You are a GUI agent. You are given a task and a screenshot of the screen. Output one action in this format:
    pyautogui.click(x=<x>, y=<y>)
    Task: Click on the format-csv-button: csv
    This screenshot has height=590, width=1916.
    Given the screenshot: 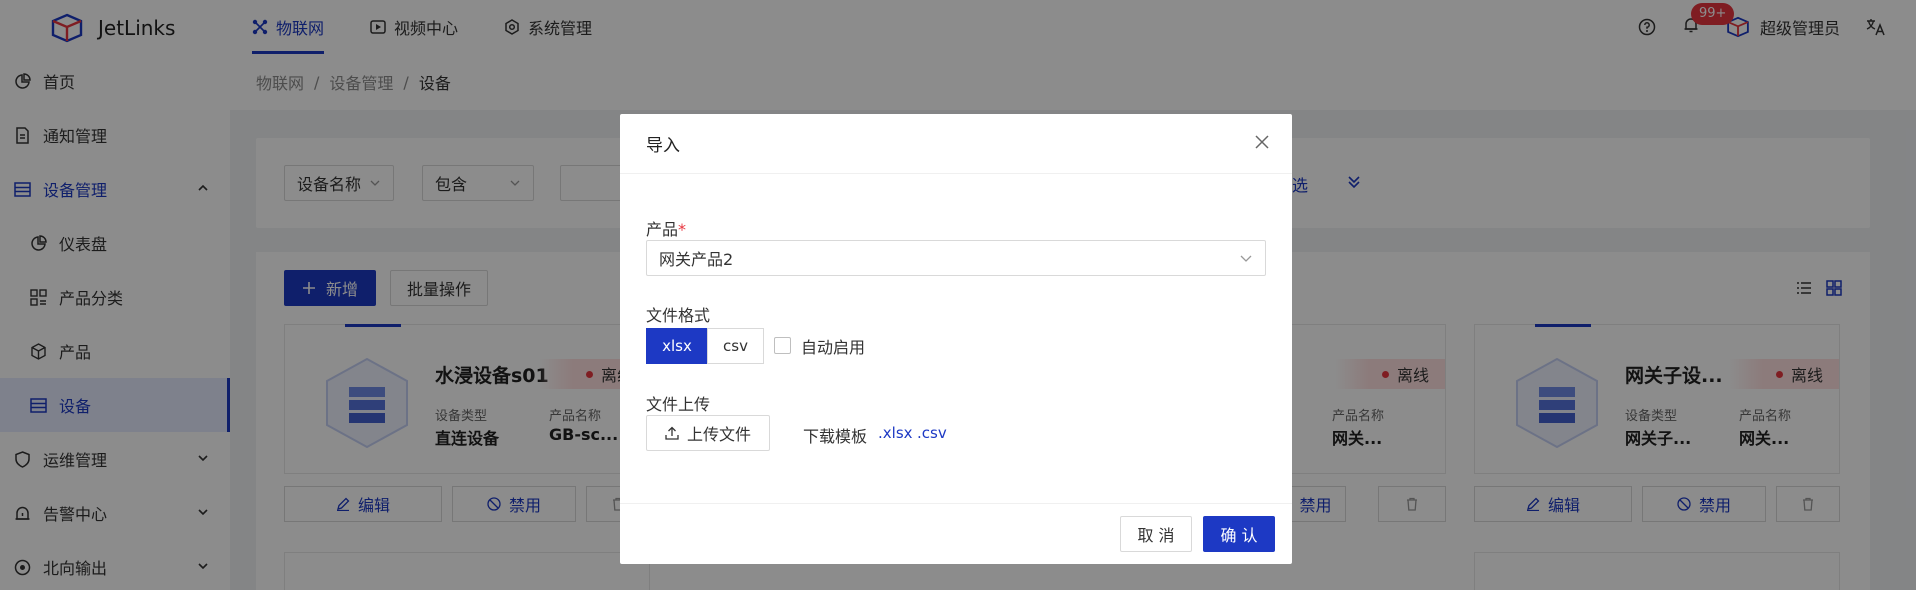 What is the action you would take?
    pyautogui.click(x=735, y=346)
    